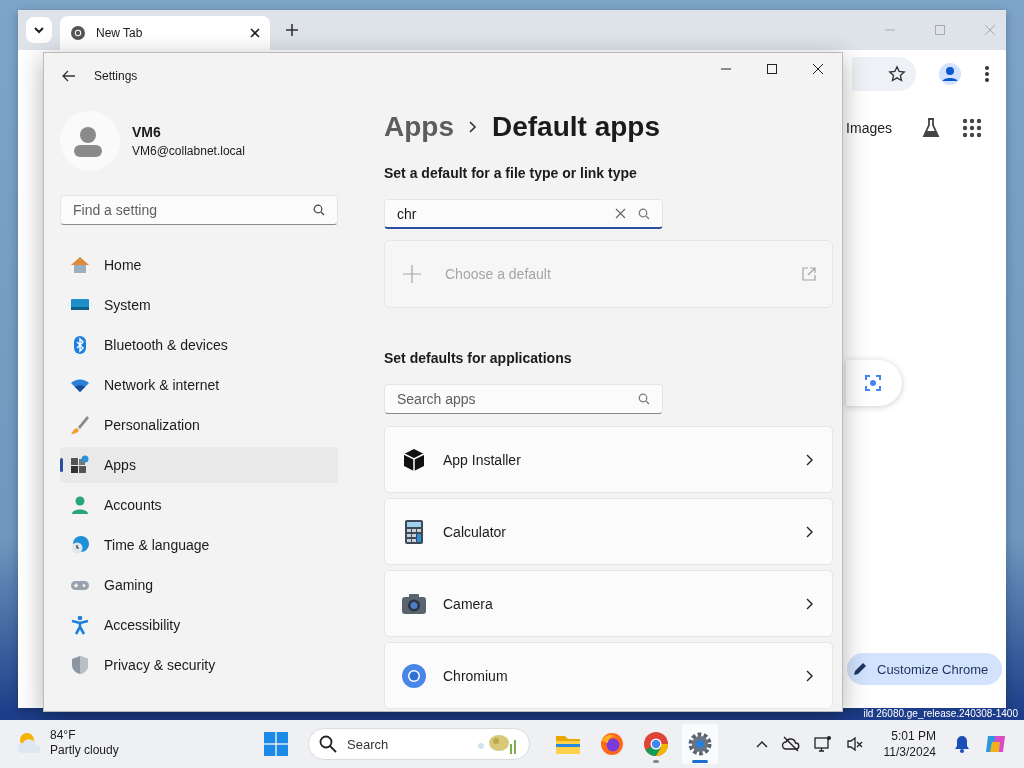 This screenshot has width=1024, height=768. What do you see at coordinates (199, 545) in the screenshot?
I see `nav-item: Time & language` at bounding box center [199, 545].